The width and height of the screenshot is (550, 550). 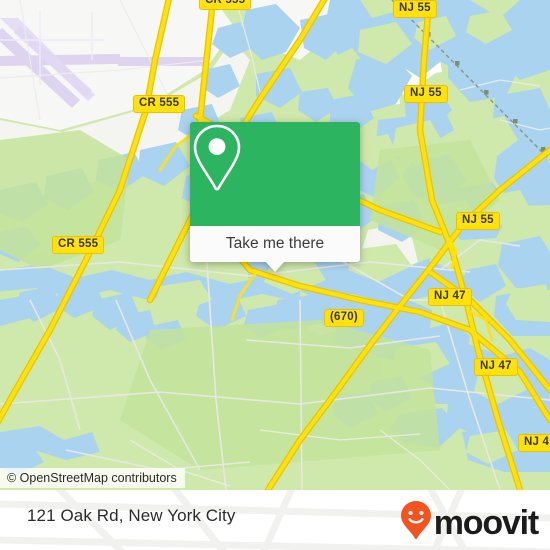 I want to click on road-shield-nj55-top: NJ 55, so click(x=415, y=9).